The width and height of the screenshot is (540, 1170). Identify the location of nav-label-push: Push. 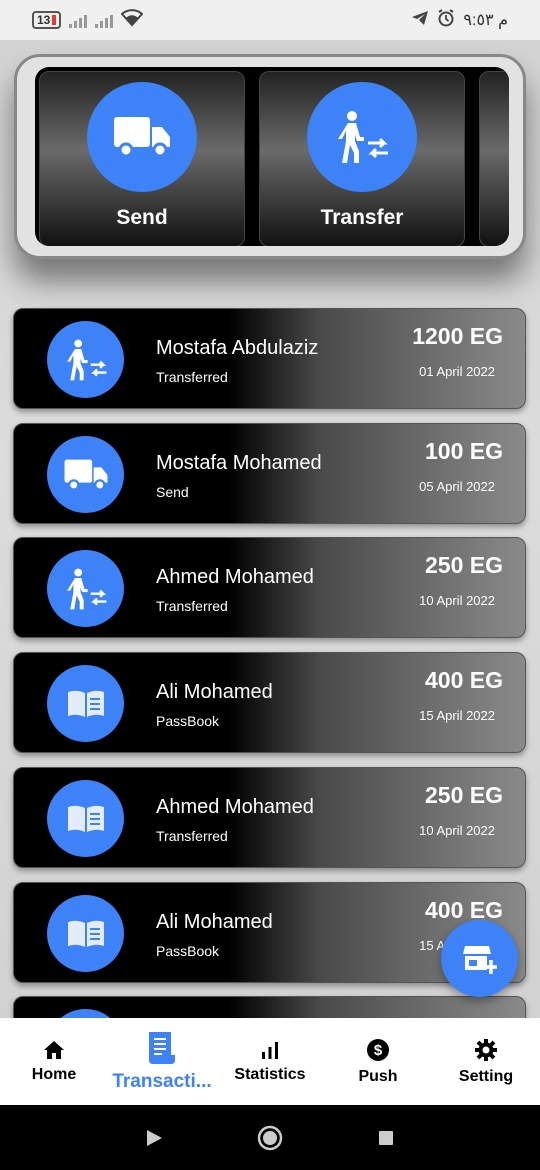
(378, 1076).